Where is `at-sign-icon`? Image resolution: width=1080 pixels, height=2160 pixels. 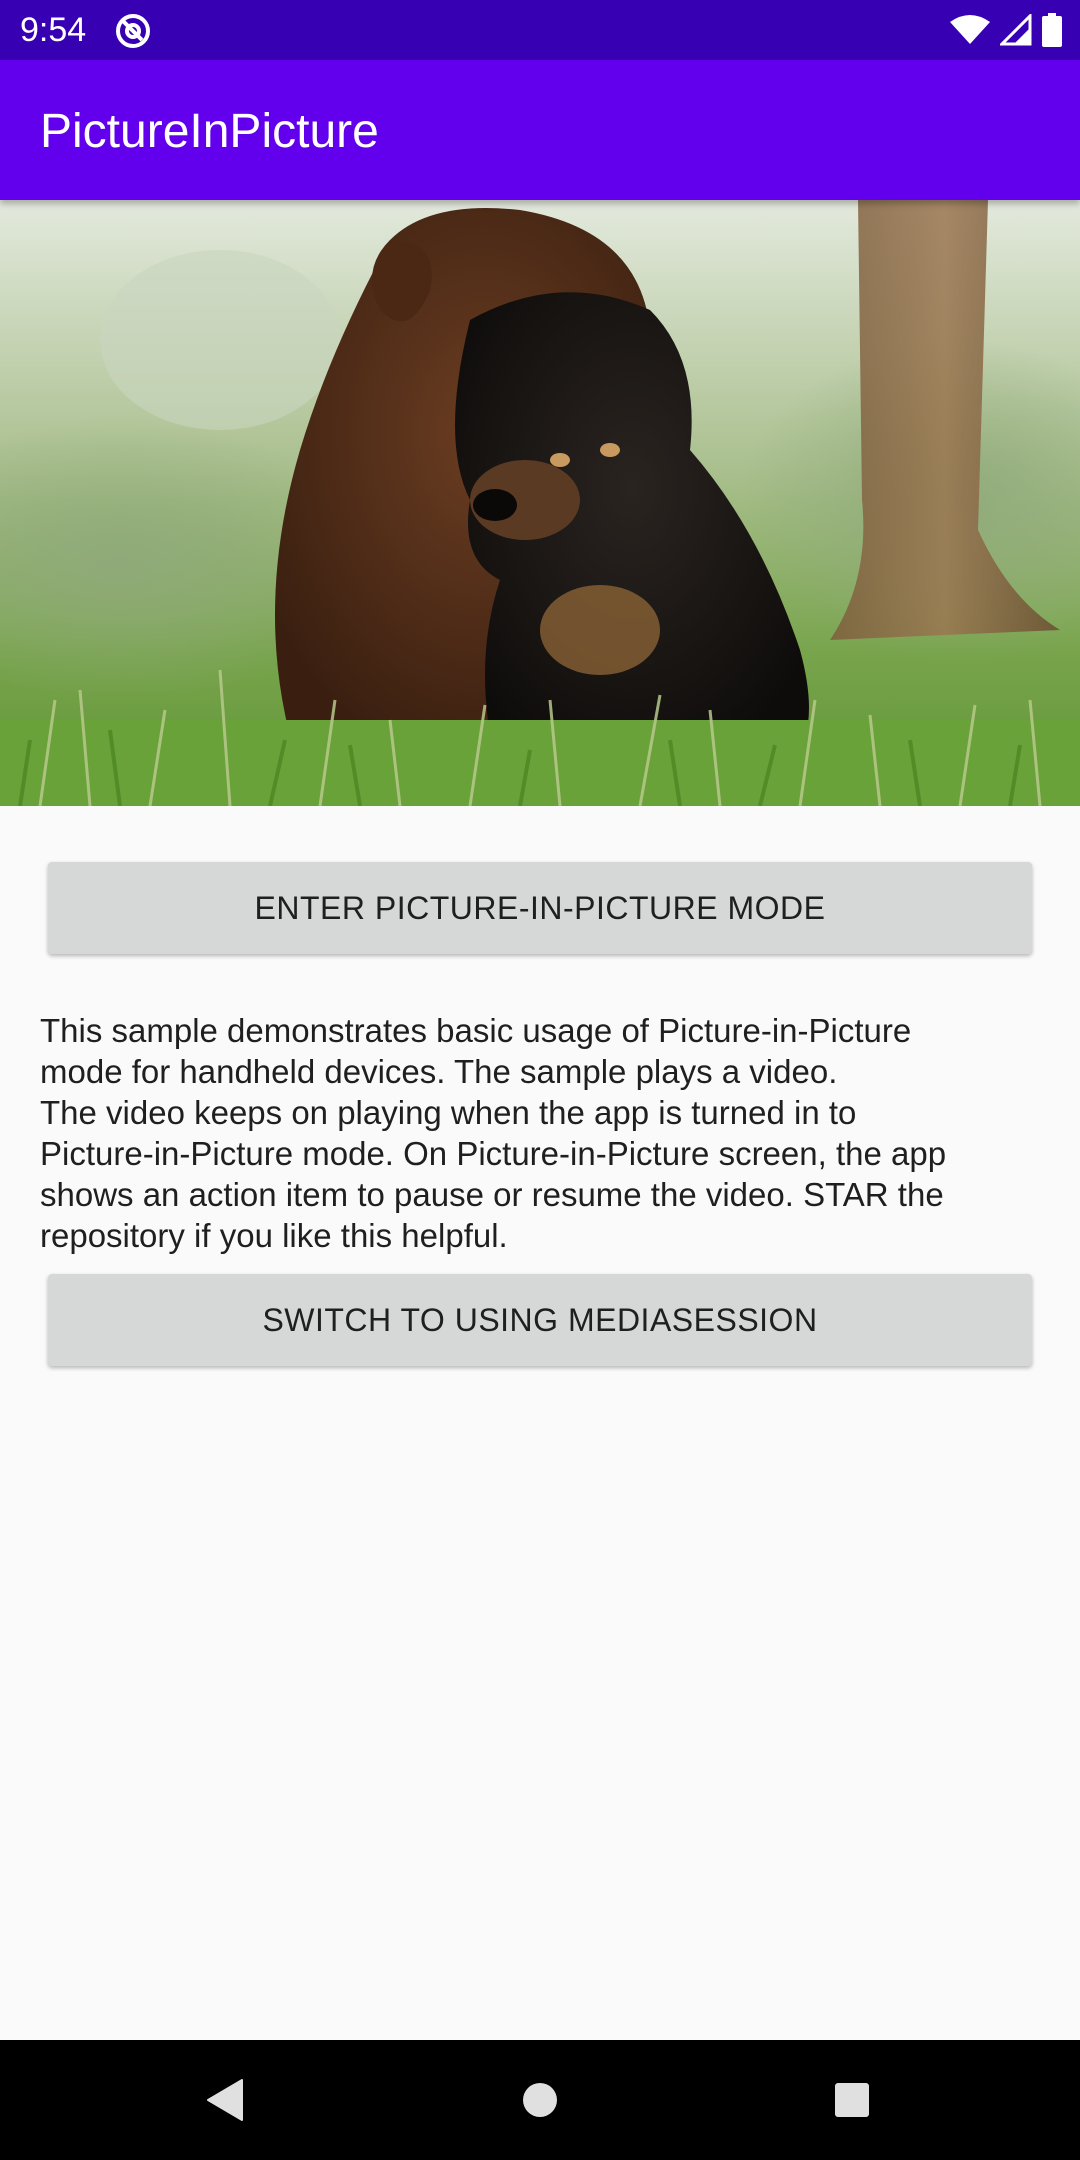
at-sign-icon is located at coordinates (133, 31).